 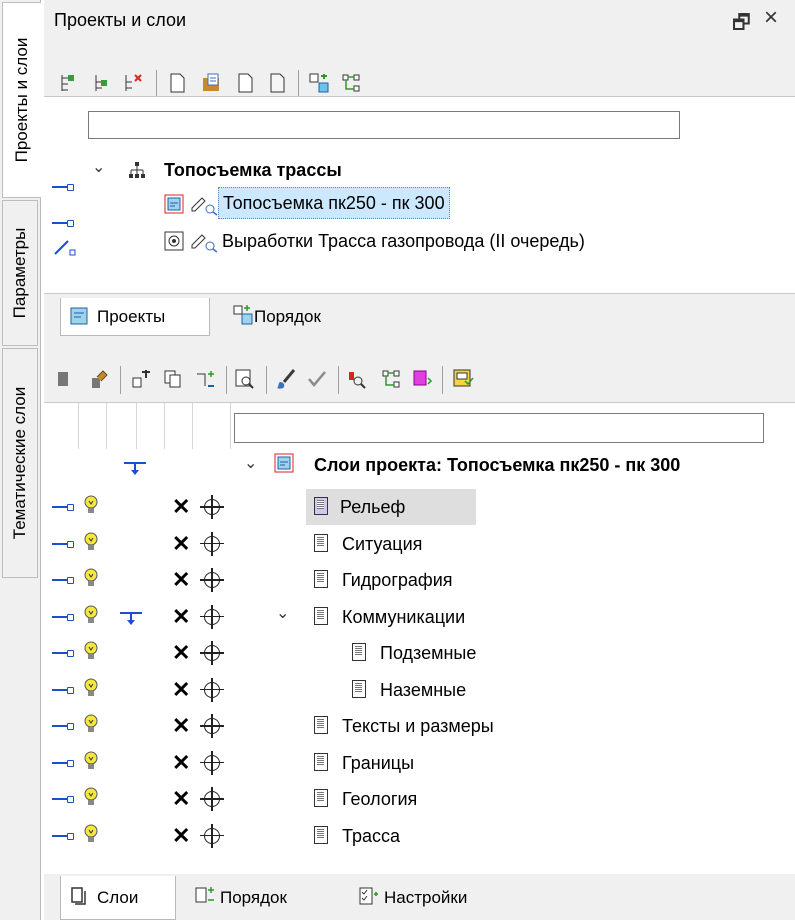 I want to click on add-subproject-icon, so click(x=103, y=83).